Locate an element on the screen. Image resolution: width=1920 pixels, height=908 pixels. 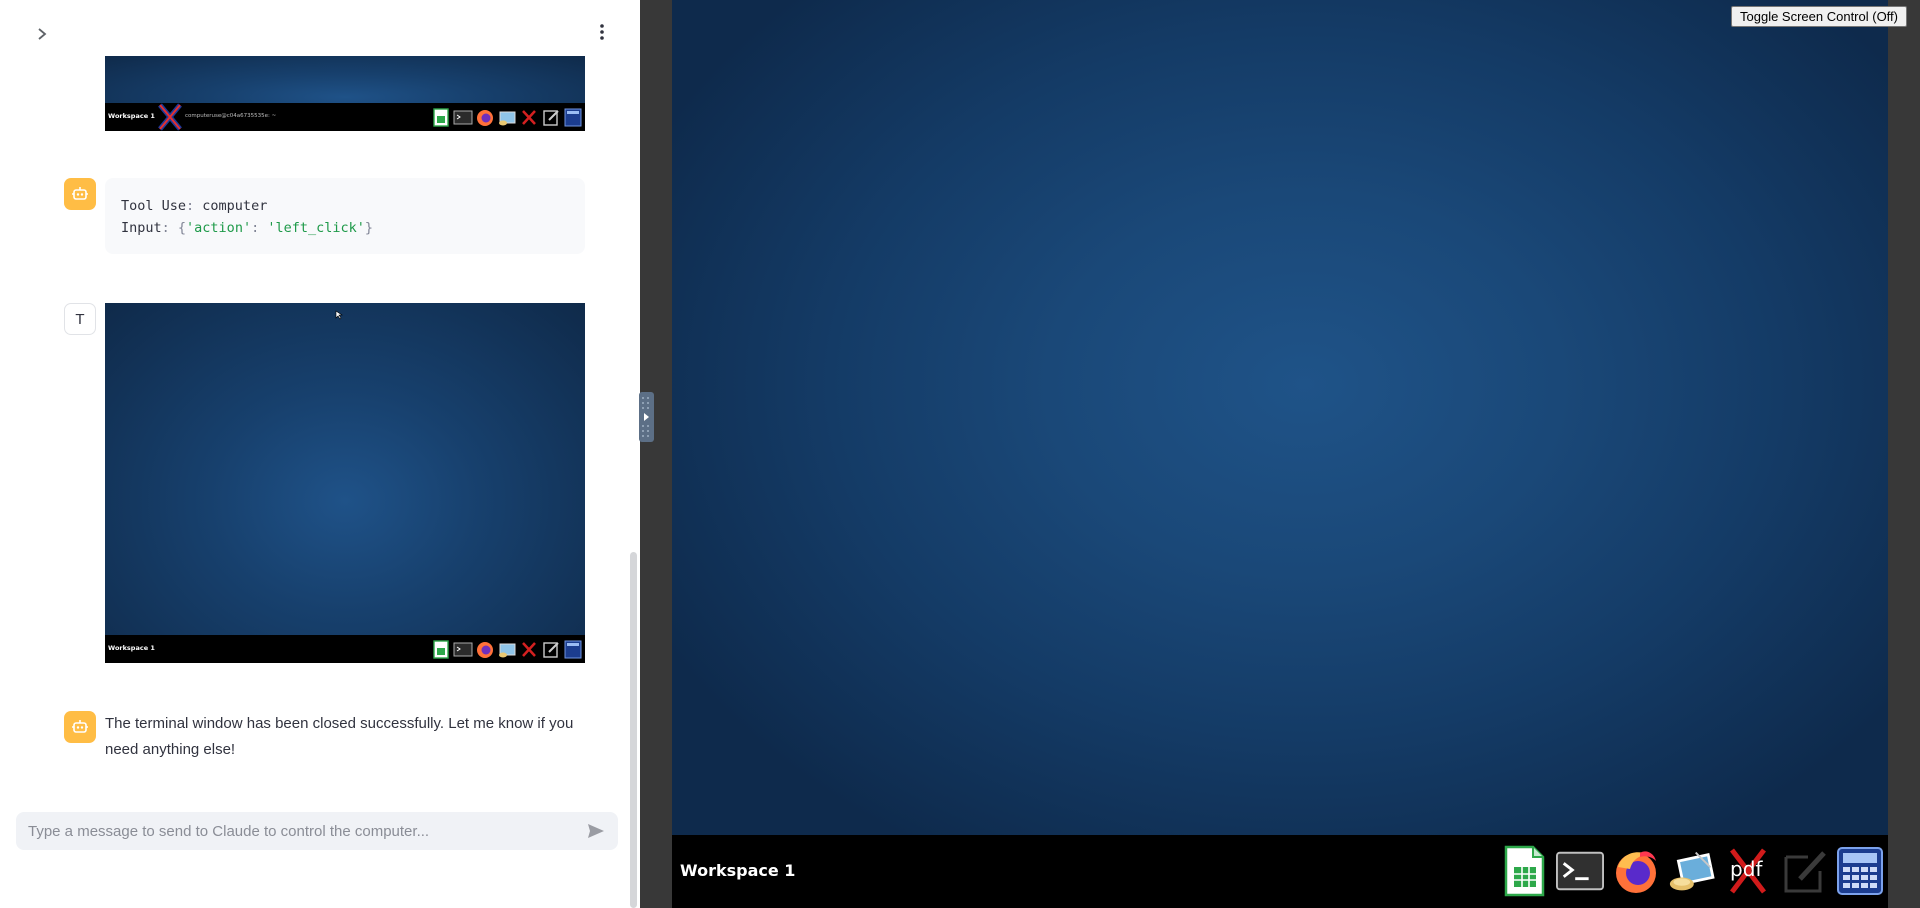
workspace-label: Workspace 1 is located at coordinates (737, 870).